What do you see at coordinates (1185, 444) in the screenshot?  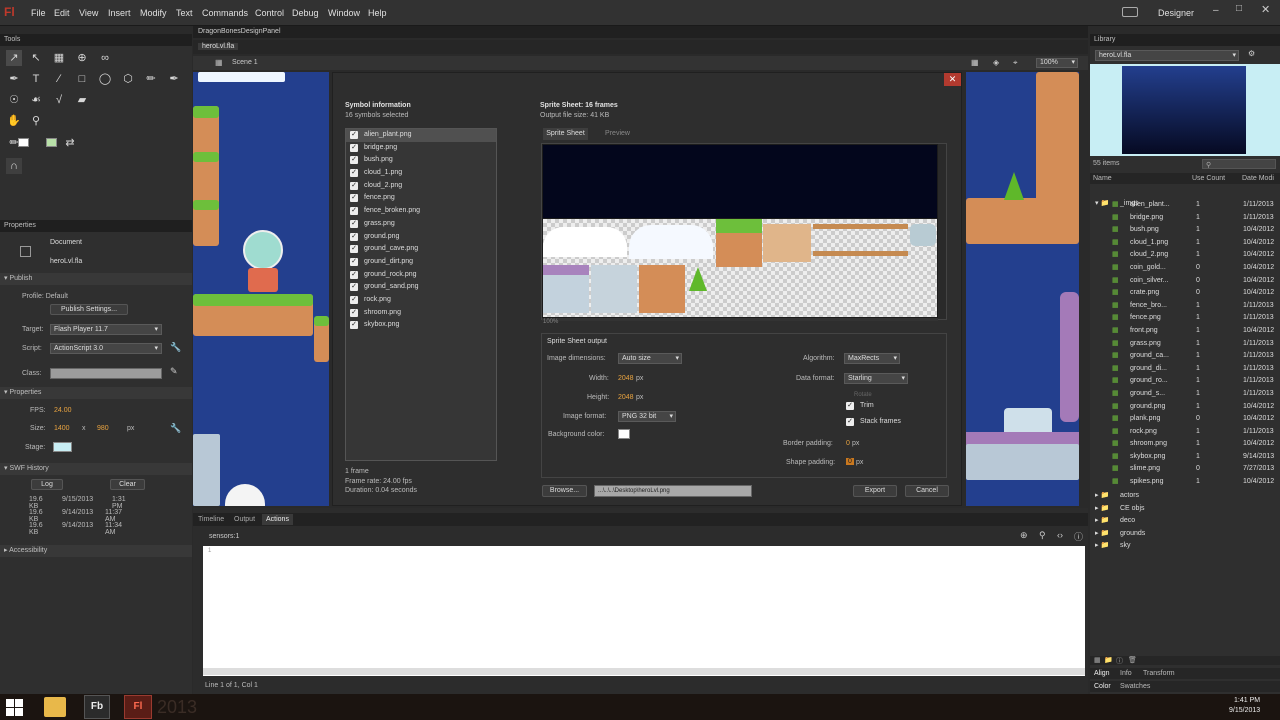 I see `library-item: ▦ shroom.png 1 10/4/2012` at bounding box center [1185, 444].